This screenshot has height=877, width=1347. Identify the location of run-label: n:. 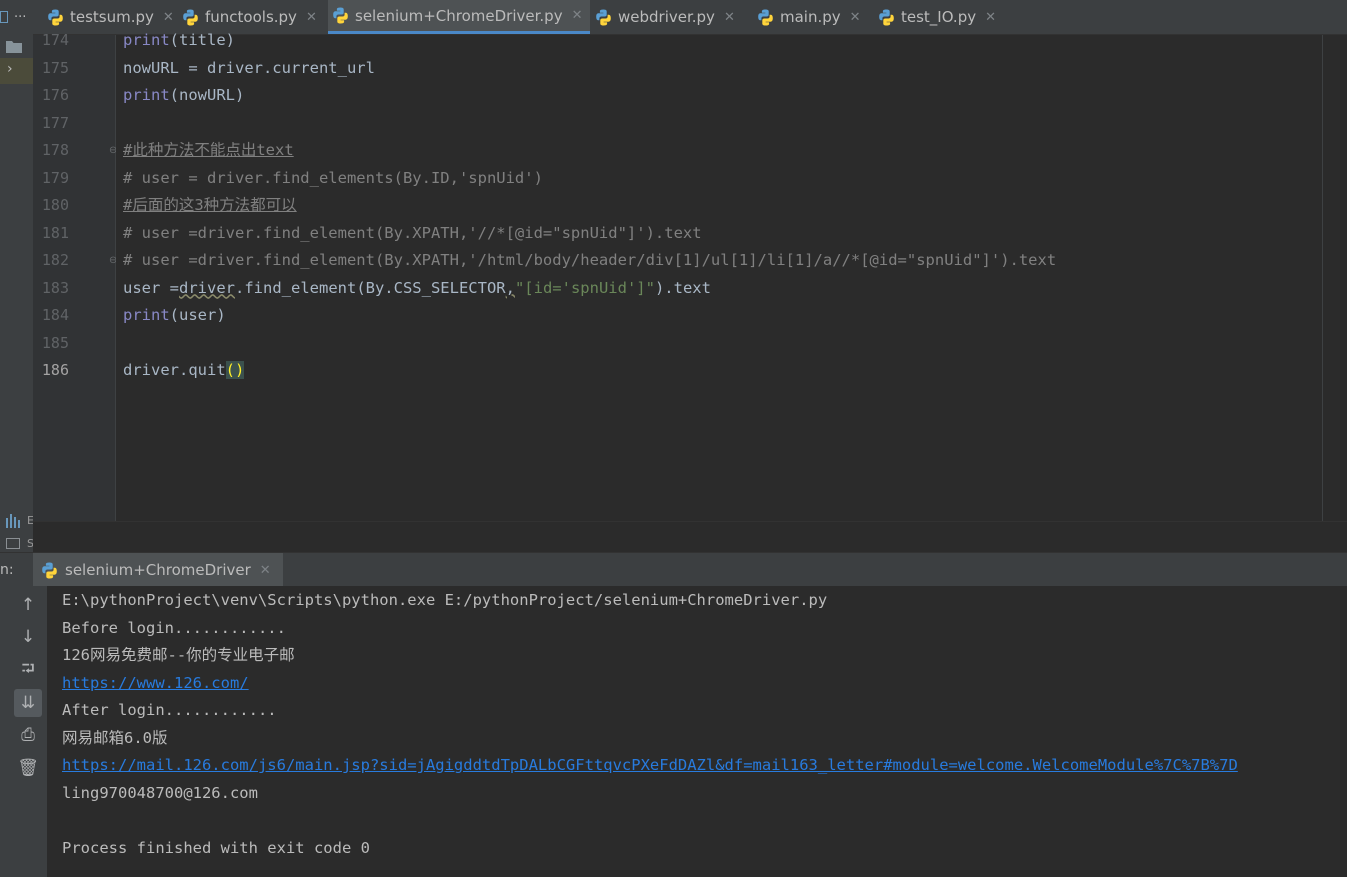
(7, 570).